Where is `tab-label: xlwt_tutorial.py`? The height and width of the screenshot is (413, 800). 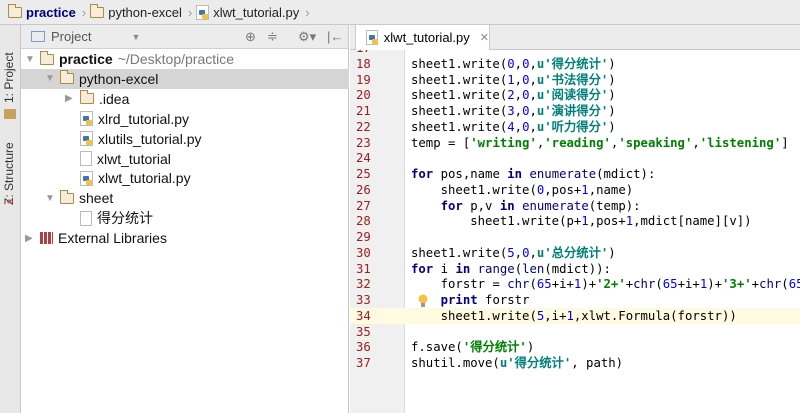
tab-label: xlwt_tutorial.py is located at coordinates (426, 37).